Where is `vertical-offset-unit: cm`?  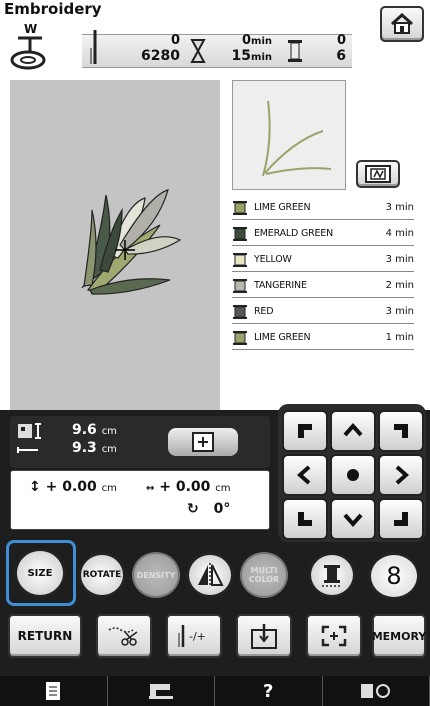
vertical-offset-unit: cm is located at coordinates (109, 488).